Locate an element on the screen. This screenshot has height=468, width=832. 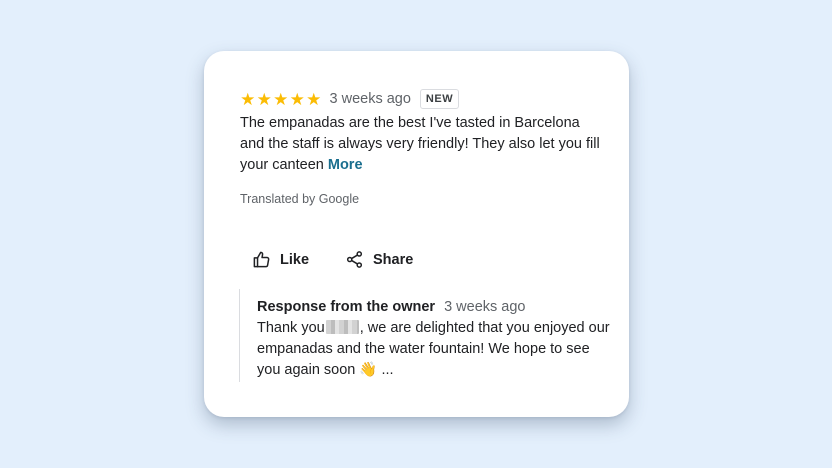
more-link: More is located at coordinates (345, 165).